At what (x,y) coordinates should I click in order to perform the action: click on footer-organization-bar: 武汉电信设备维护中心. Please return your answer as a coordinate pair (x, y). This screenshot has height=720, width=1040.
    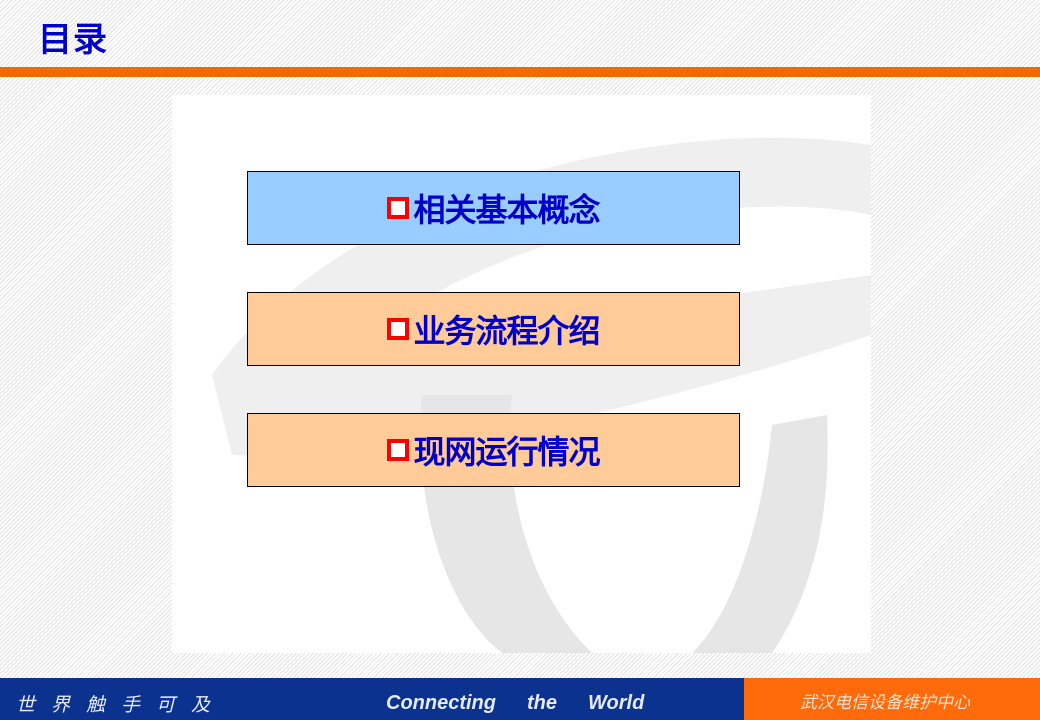
    Looking at the image, I should click on (892, 699).